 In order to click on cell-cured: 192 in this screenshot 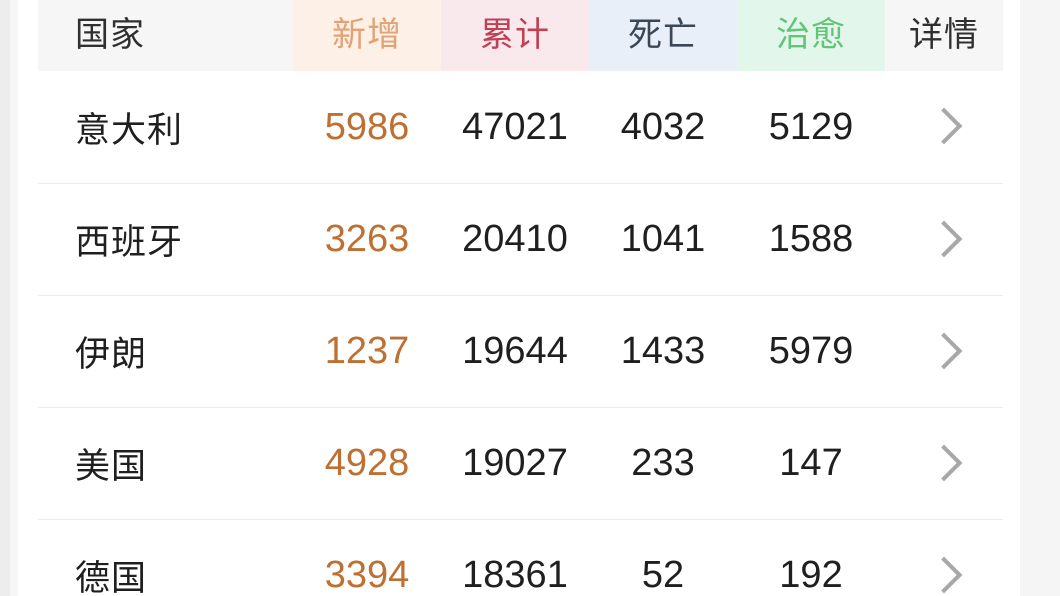, I will do `click(811, 575)`.